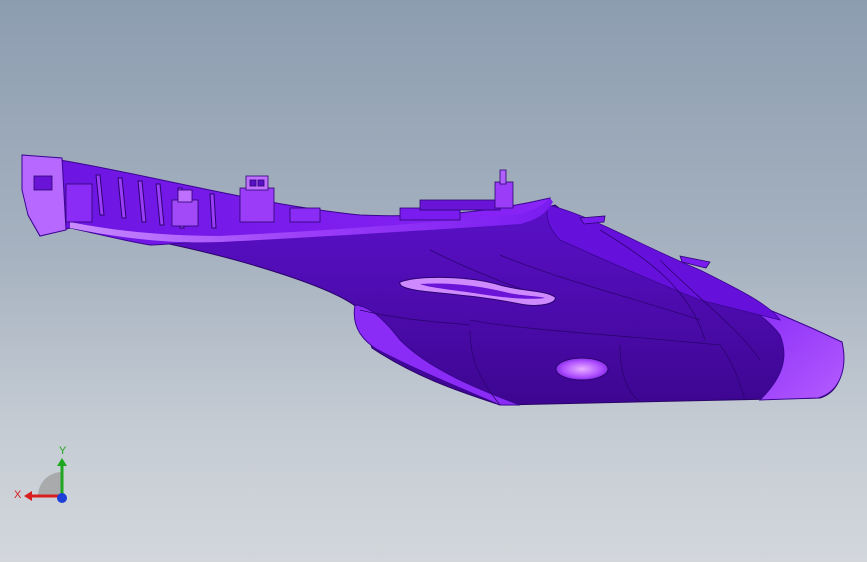 Image resolution: width=867 pixels, height=562 pixels. I want to click on left-end-boss, so click(79, 203).